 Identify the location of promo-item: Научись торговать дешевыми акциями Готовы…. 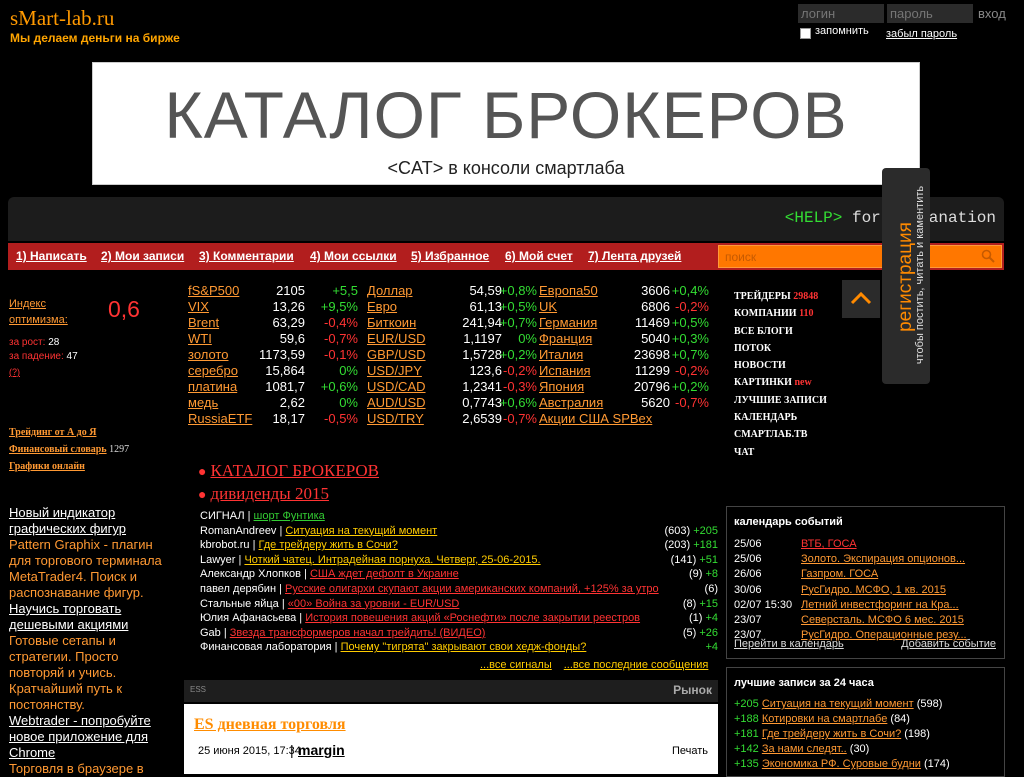
(88, 657).